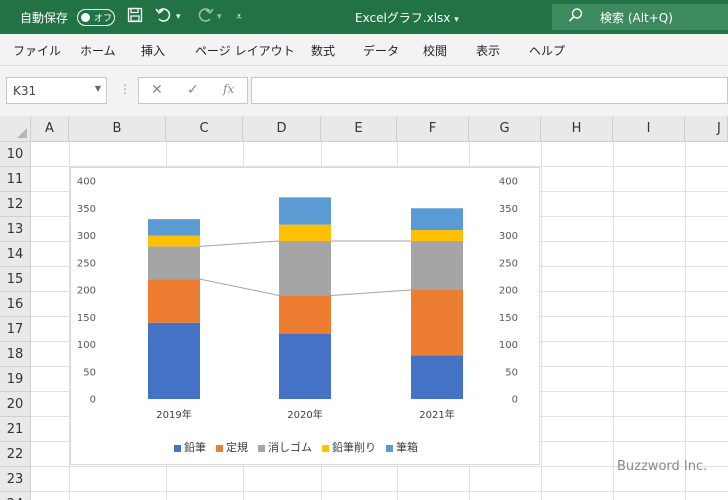 This screenshot has height=500, width=728. I want to click on y-axis-tick-label: 400, so click(86, 182).